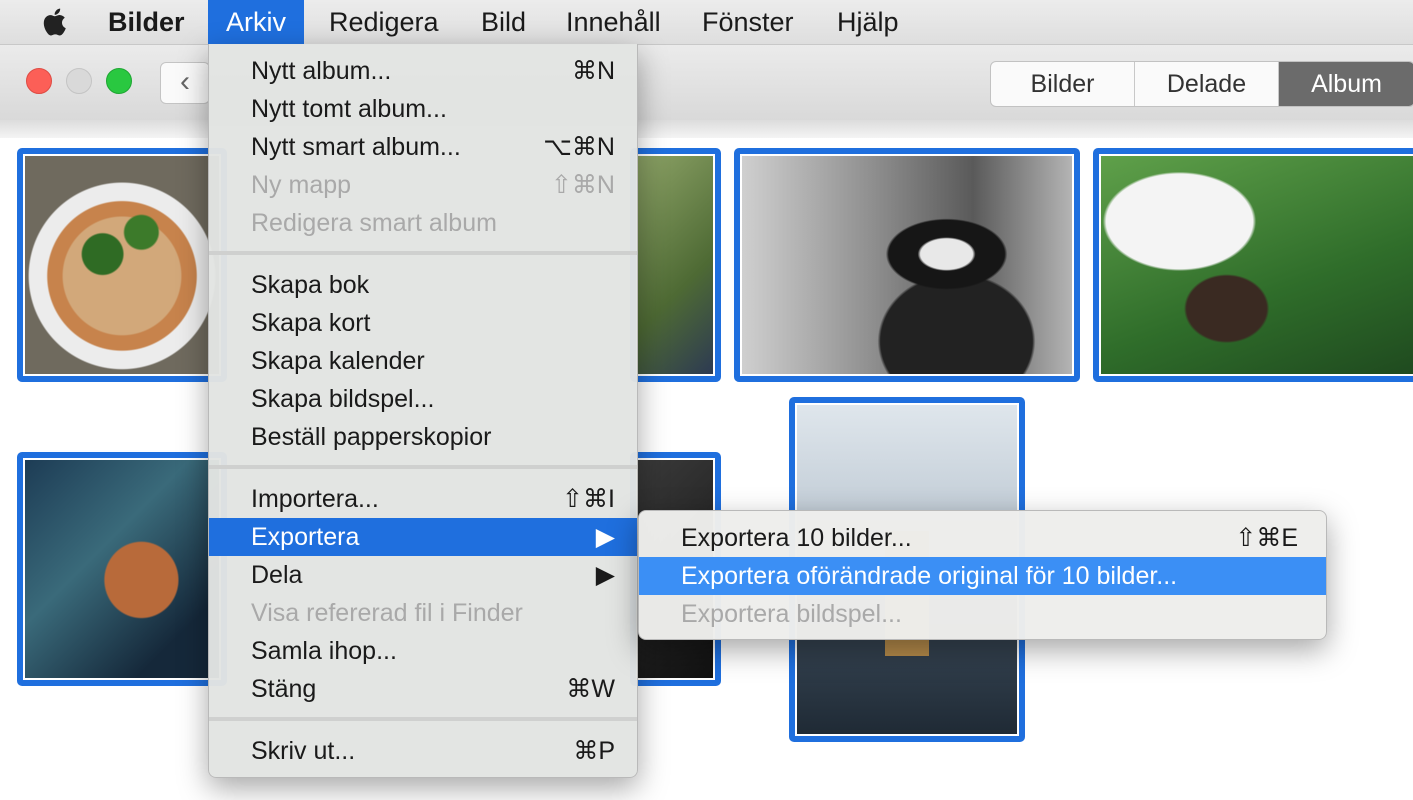  I want to click on menu-hjalp: Hjälp, so click(868, 22).